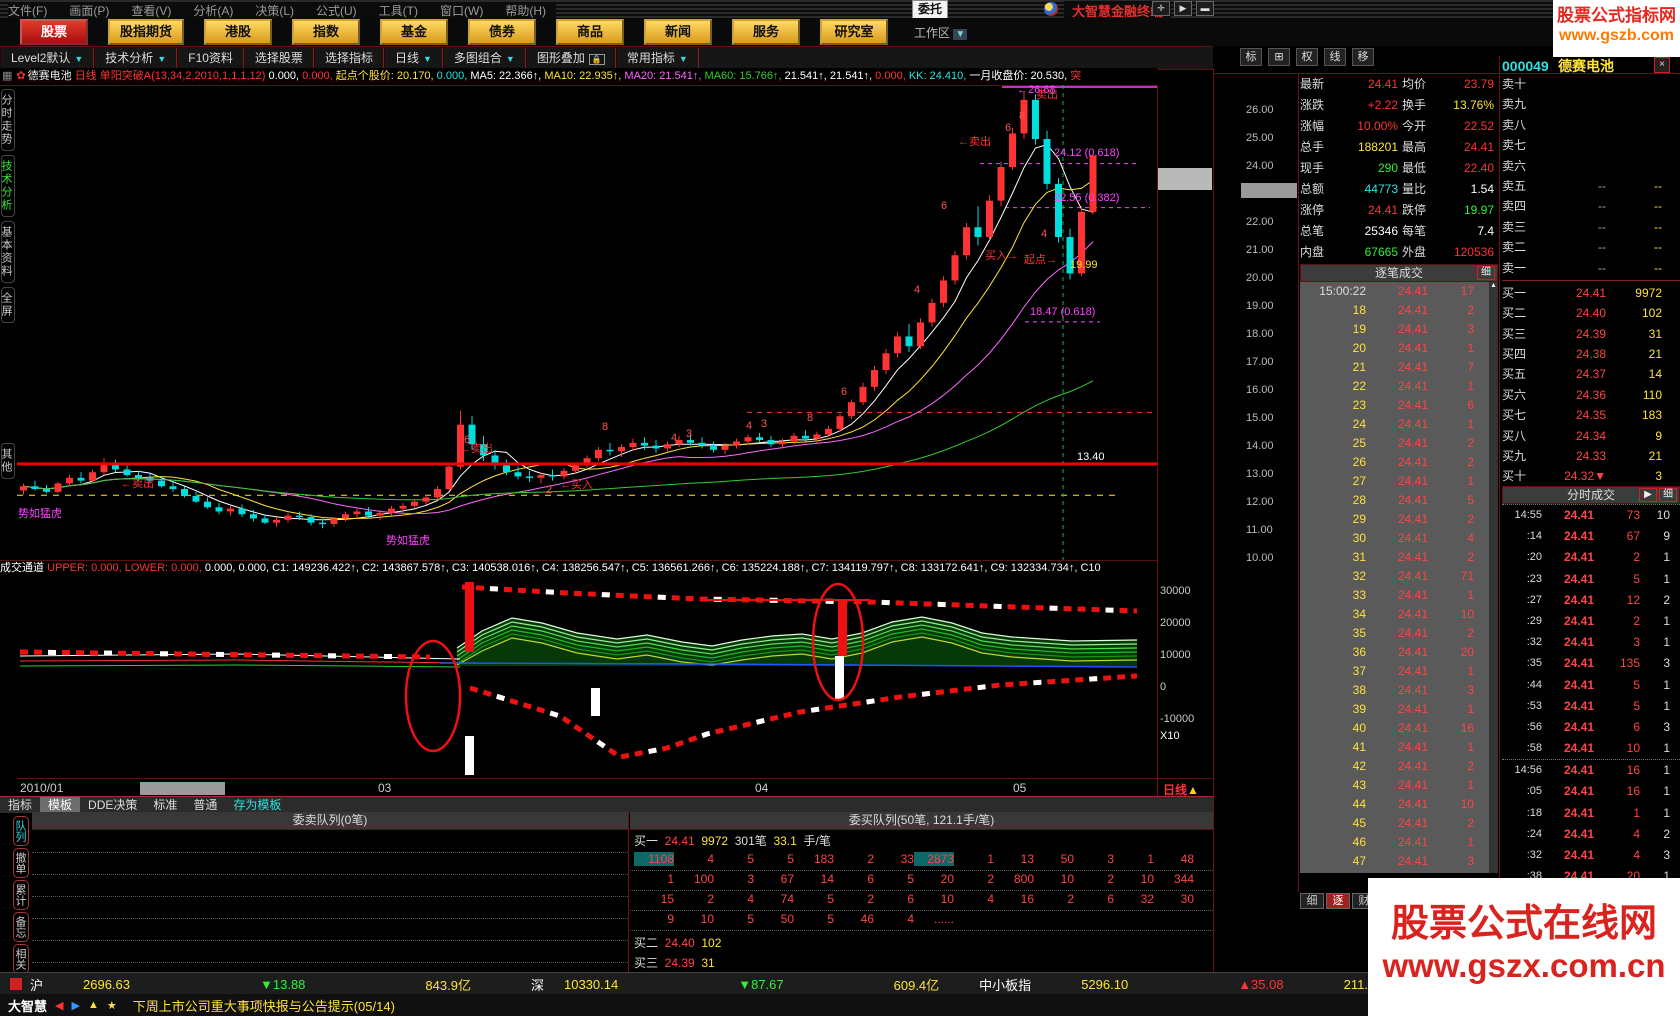 The width and height of the screenshot is (1680, 1016). I want to click on sell-level-row: 卖六, so click(1591, 166).